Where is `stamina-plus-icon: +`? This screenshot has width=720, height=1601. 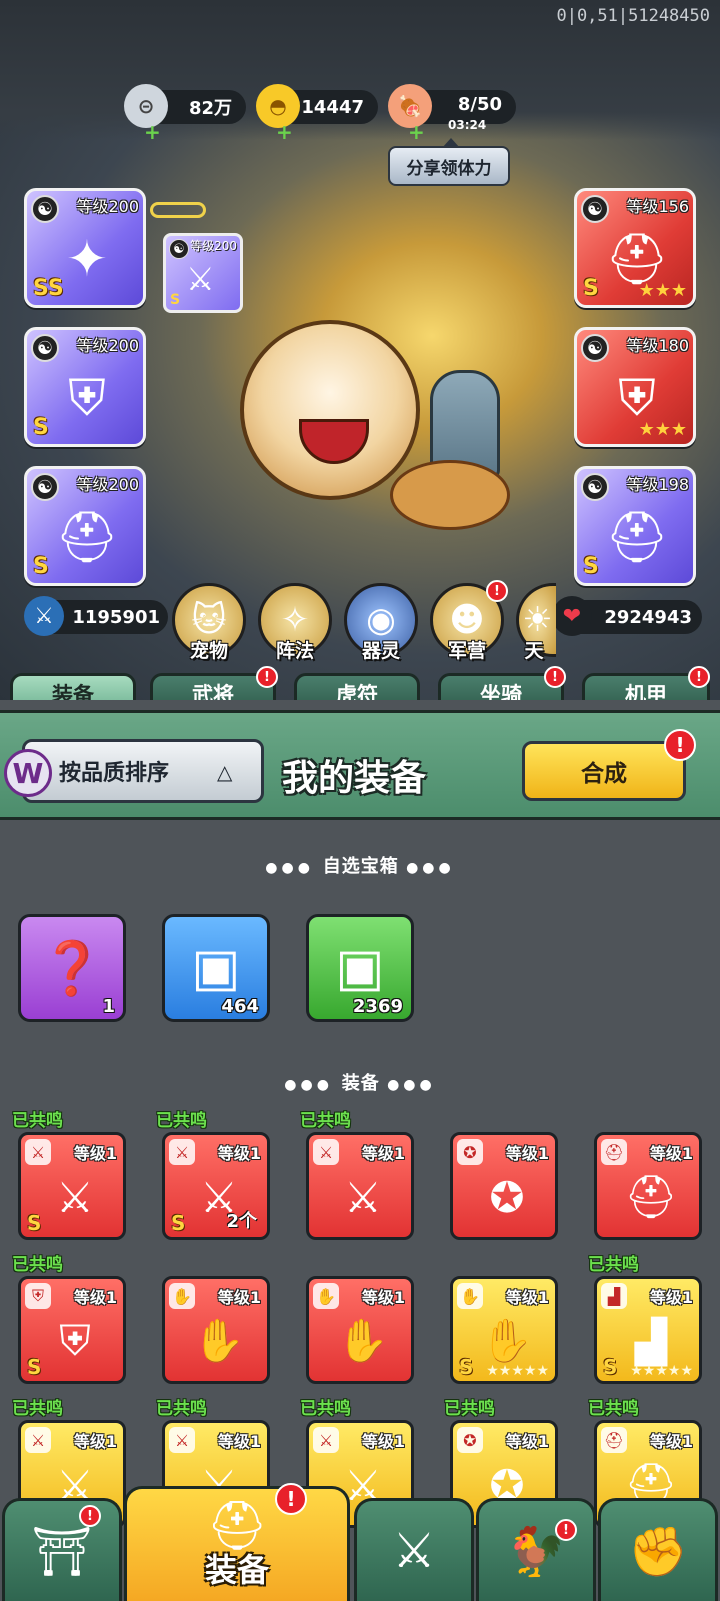 stamina-plus-icon: + is located at coordinates (416, 132).